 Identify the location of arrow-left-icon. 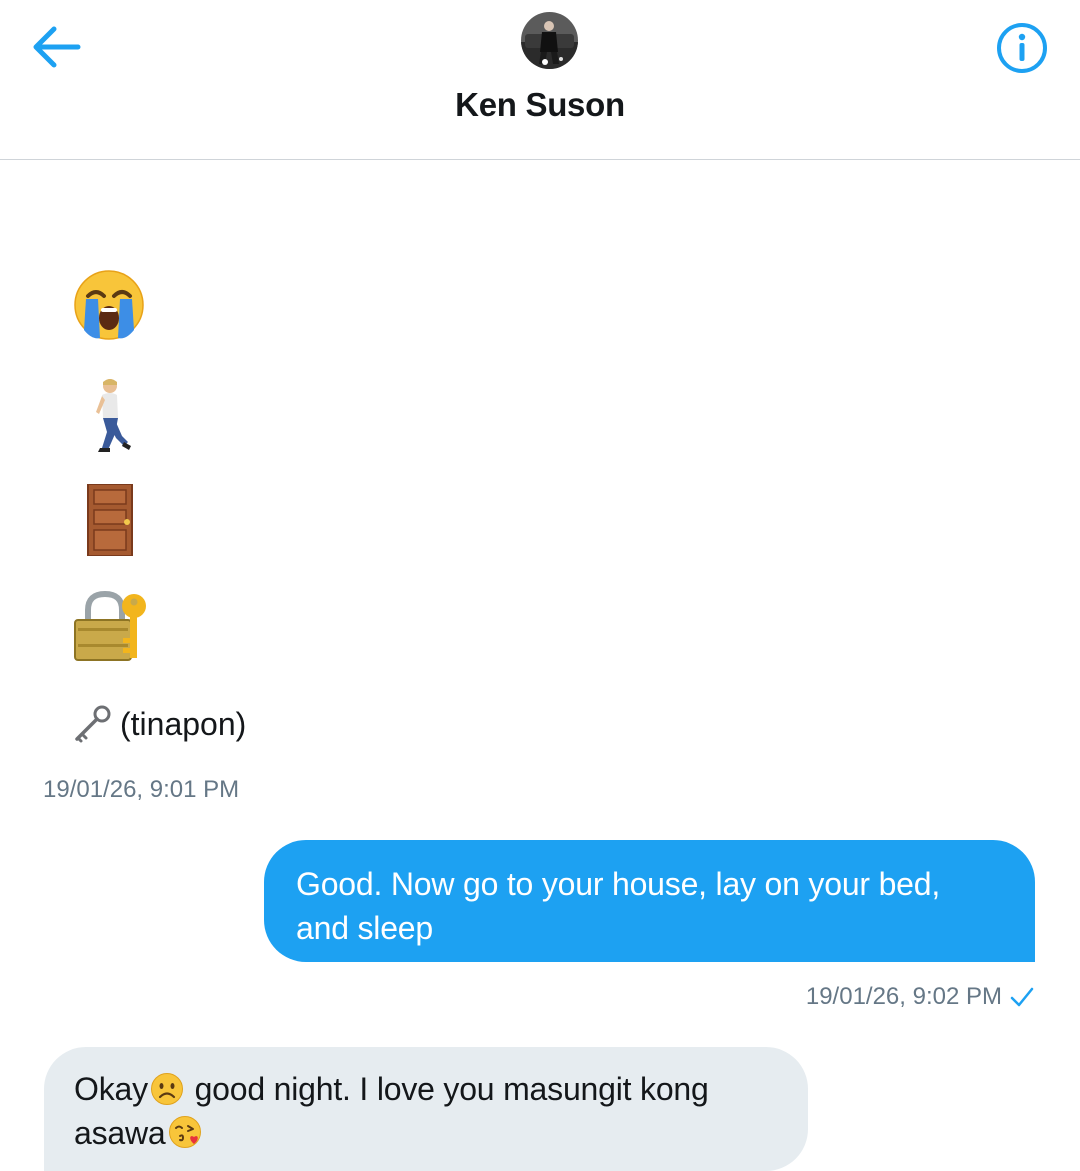
(57, 47).